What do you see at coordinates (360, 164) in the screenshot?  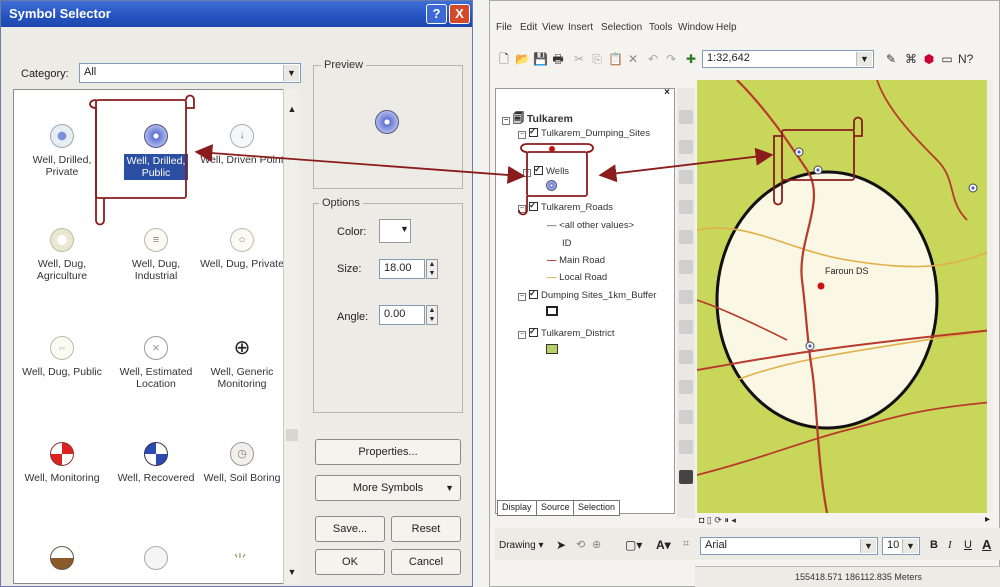 I see `link-arrow-symbol-to-toc` at bounding box center [360, 164].